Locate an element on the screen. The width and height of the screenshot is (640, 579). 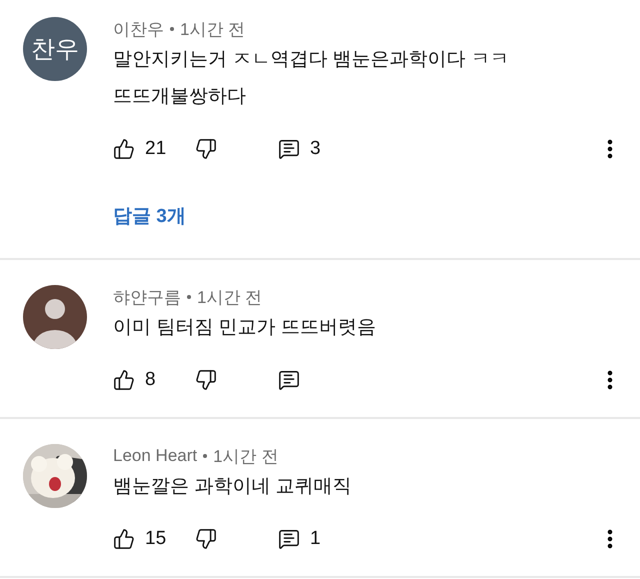
comment-text: 말안지키는거 ㅈㄴ역겹다 뱀눈은과학이다 ㅋㅋ 뜨뜨개불쌍하다 is located at coordinates (311, 78).